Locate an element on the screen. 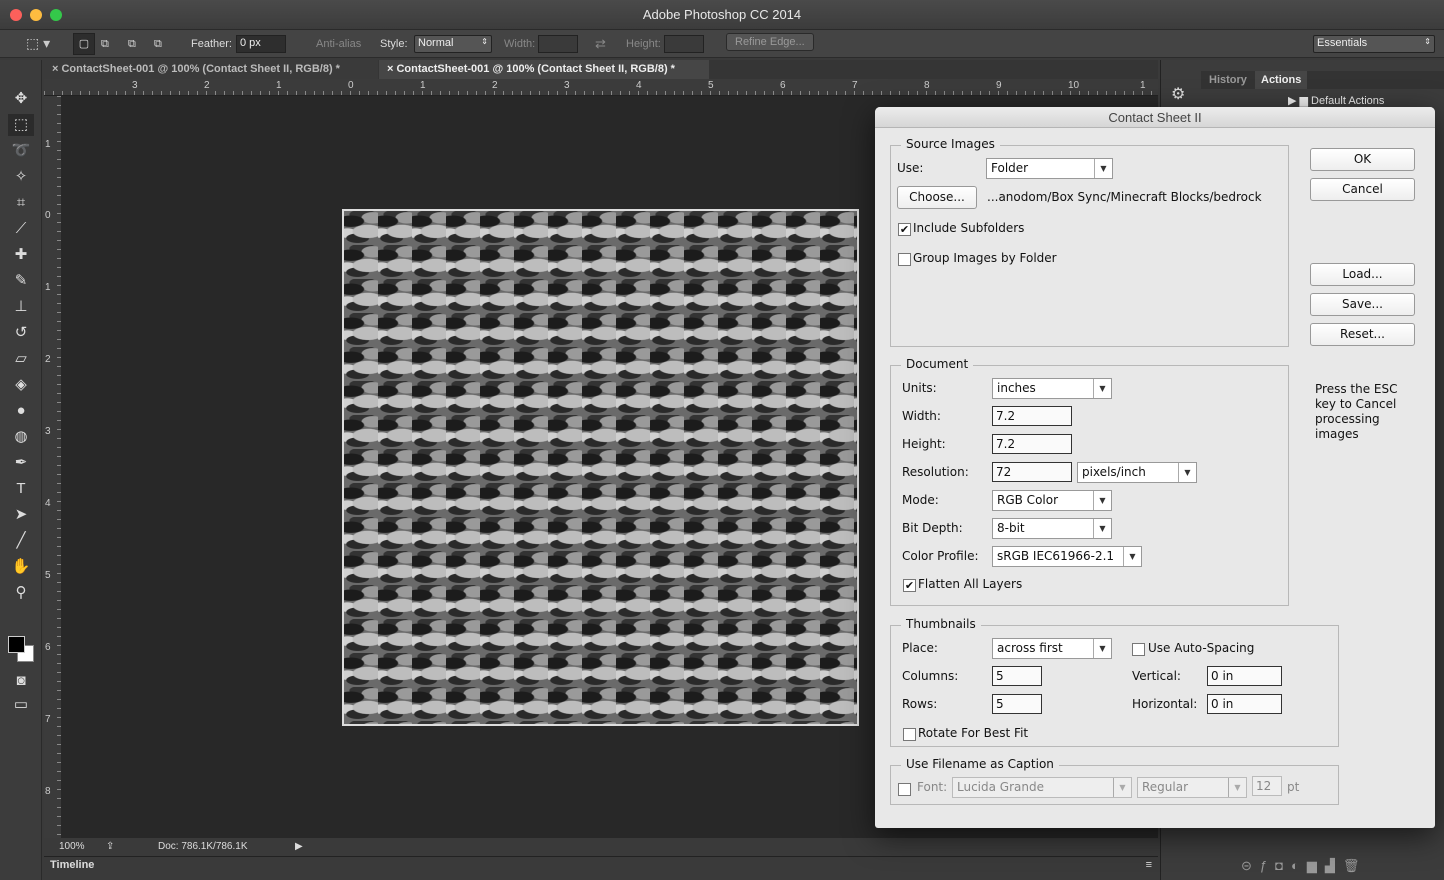 The height and width of the screenshot is (880, 1444). feather-input: 0 px is located at coordinates (261, 44).